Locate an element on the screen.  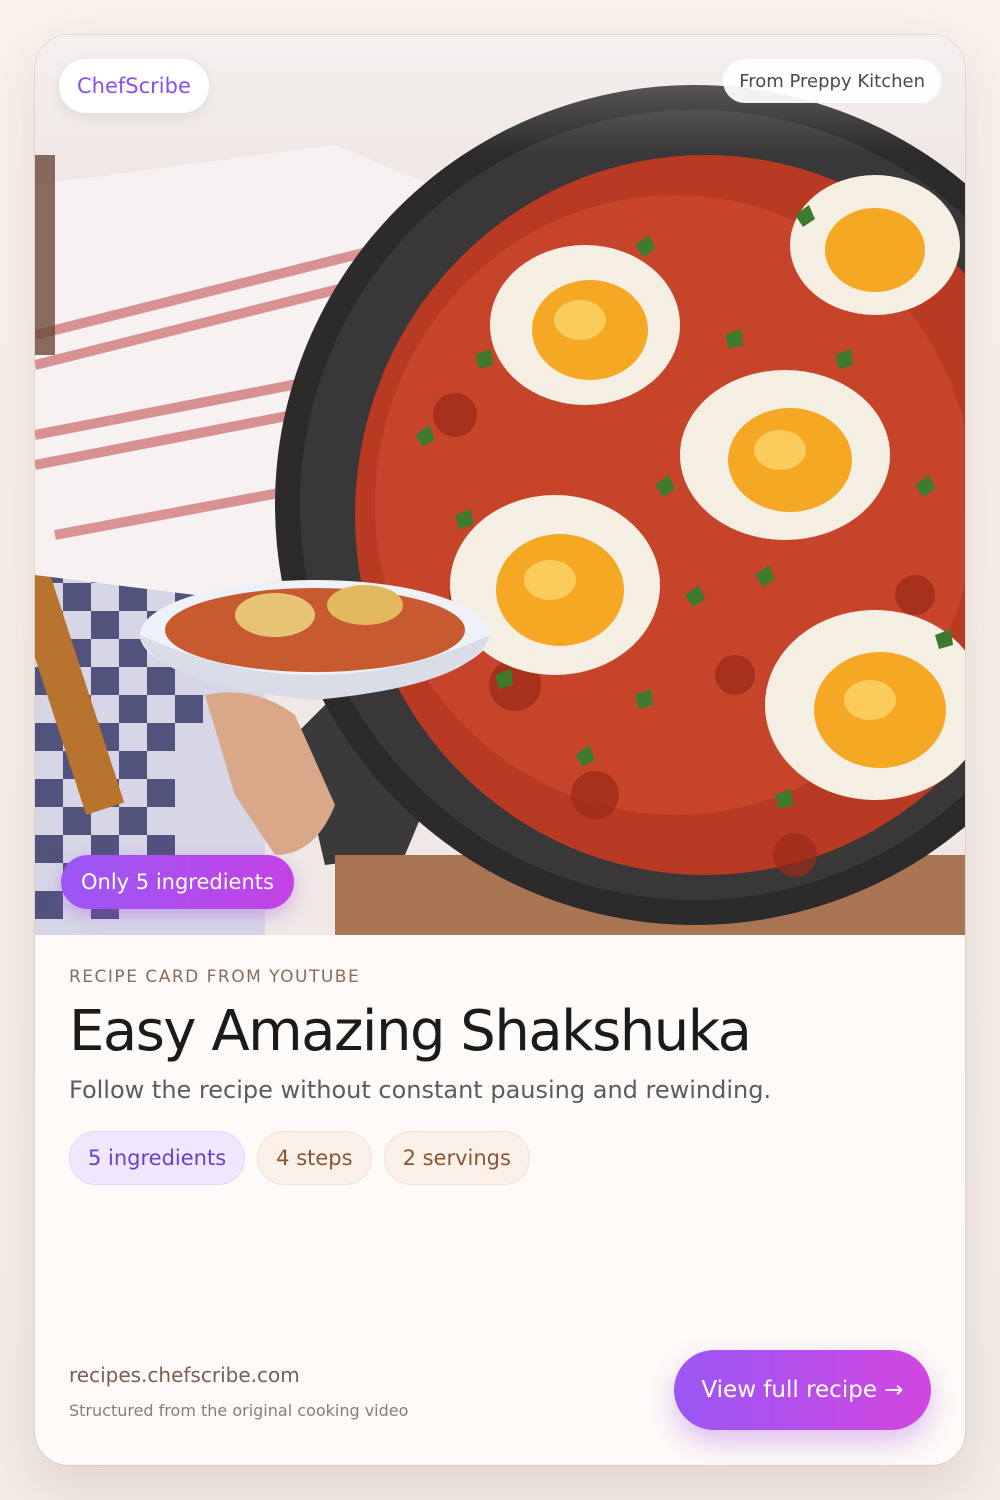
recipe-title: Easy Amazing Shakshuka is located at coordinates (410, 1031).